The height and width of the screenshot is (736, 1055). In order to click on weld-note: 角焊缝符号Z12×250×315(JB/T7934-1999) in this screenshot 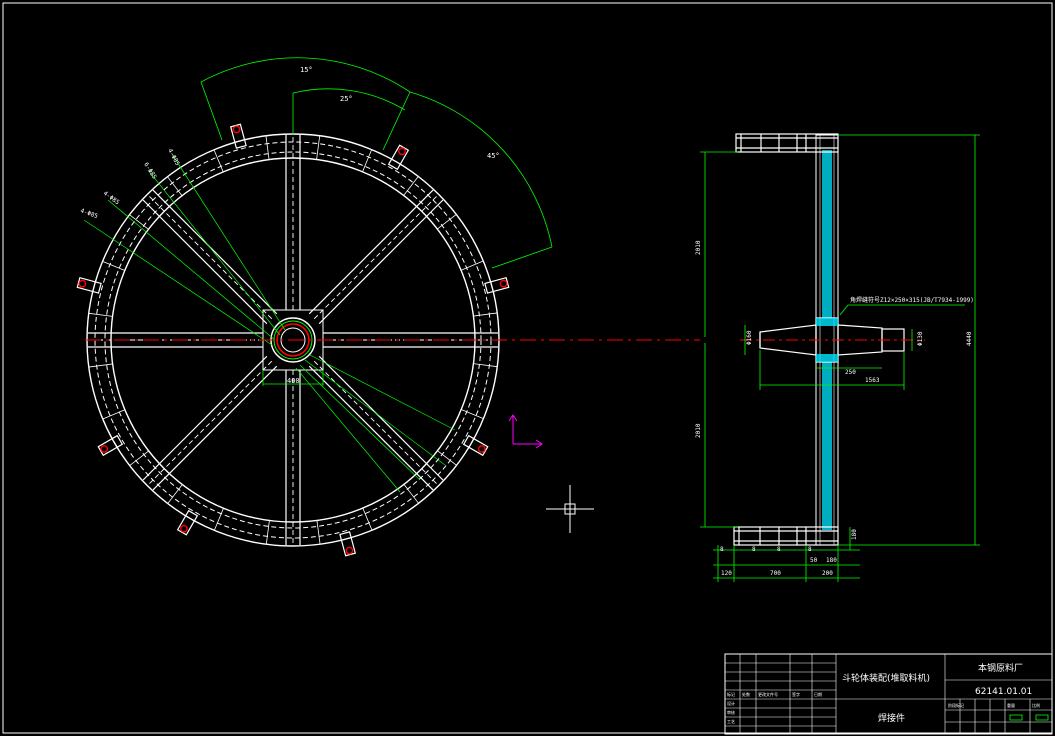, I will do `click(912, 300)`.